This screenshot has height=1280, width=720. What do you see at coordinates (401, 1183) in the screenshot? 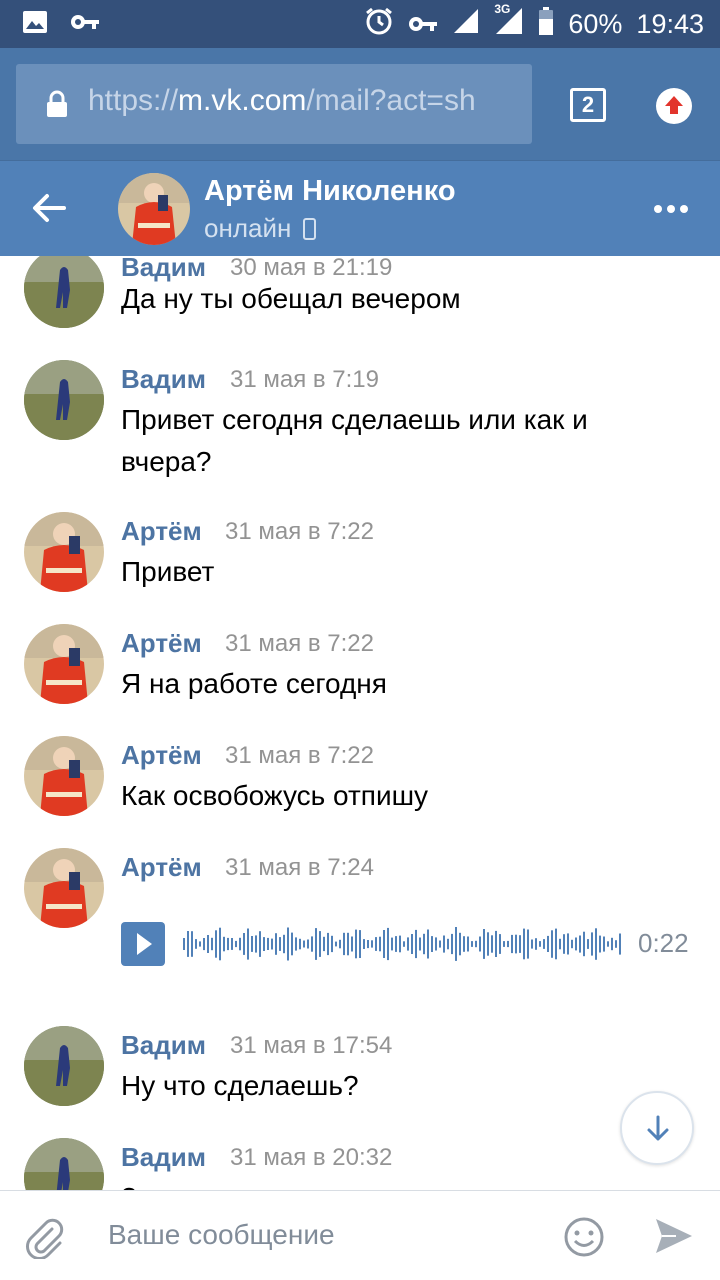
I see `message-text: ?` at bounding box center [401, 1183].